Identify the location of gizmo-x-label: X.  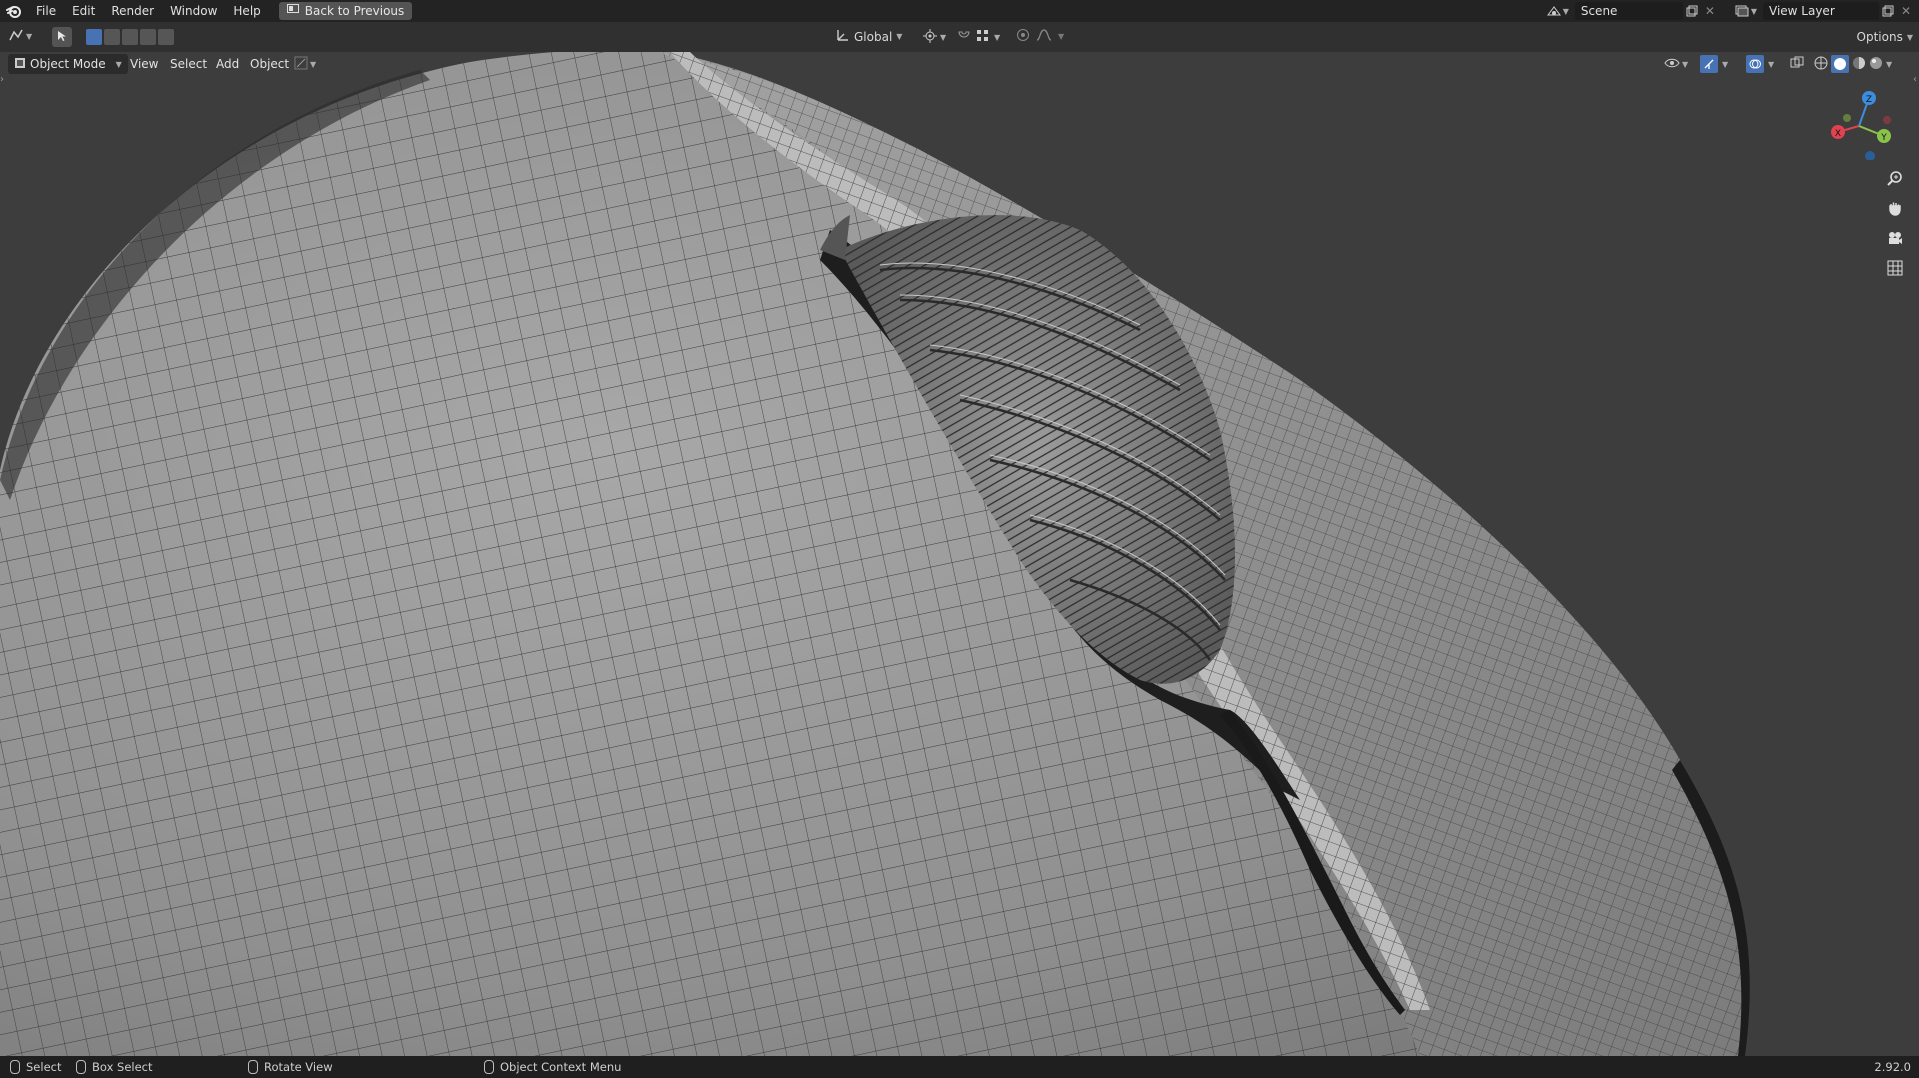
(1838, 134).